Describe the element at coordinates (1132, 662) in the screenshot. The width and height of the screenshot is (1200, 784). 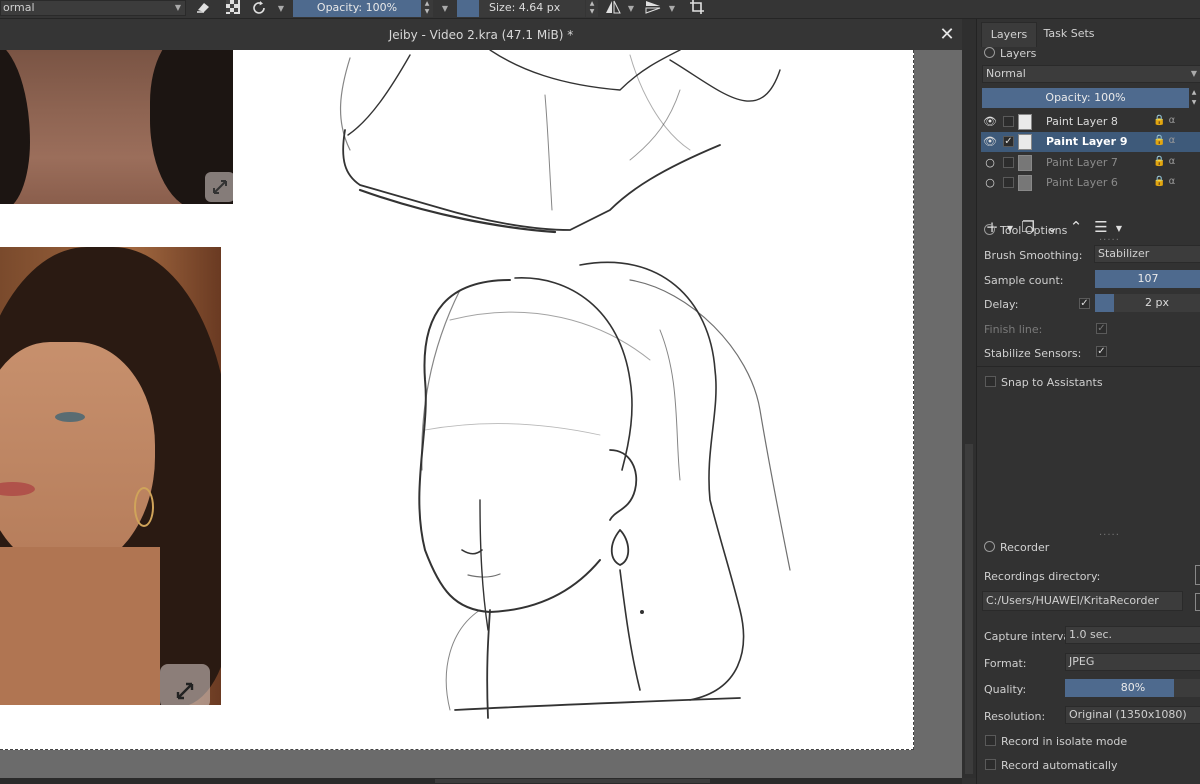
I see `format-select: JPEG` at that location.